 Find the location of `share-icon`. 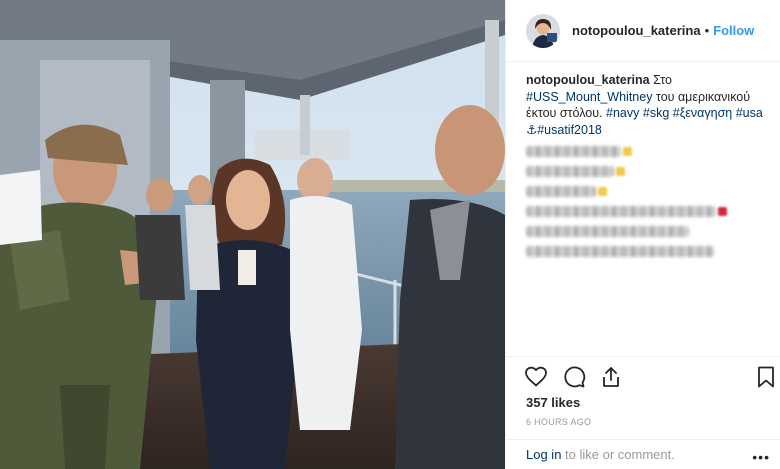

share-icon is located at coordinates (611, 377).